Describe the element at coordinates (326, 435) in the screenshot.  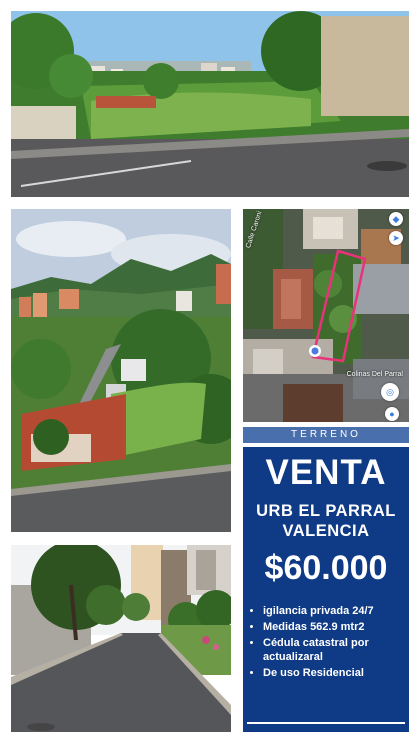
I see `listing-category-header: TERRENO` at that location.